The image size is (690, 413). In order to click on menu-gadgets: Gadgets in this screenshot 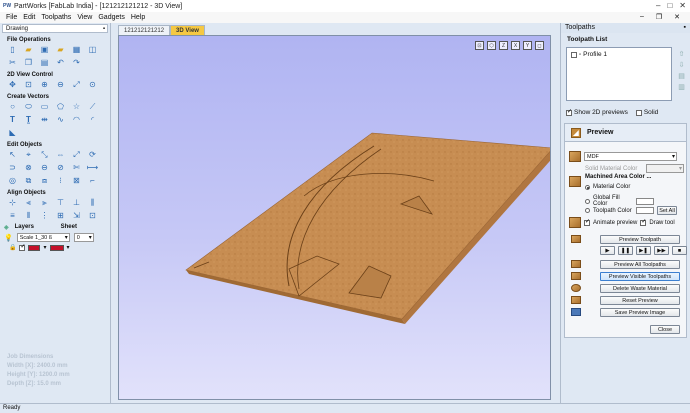, I will do `click(111, 17)`.